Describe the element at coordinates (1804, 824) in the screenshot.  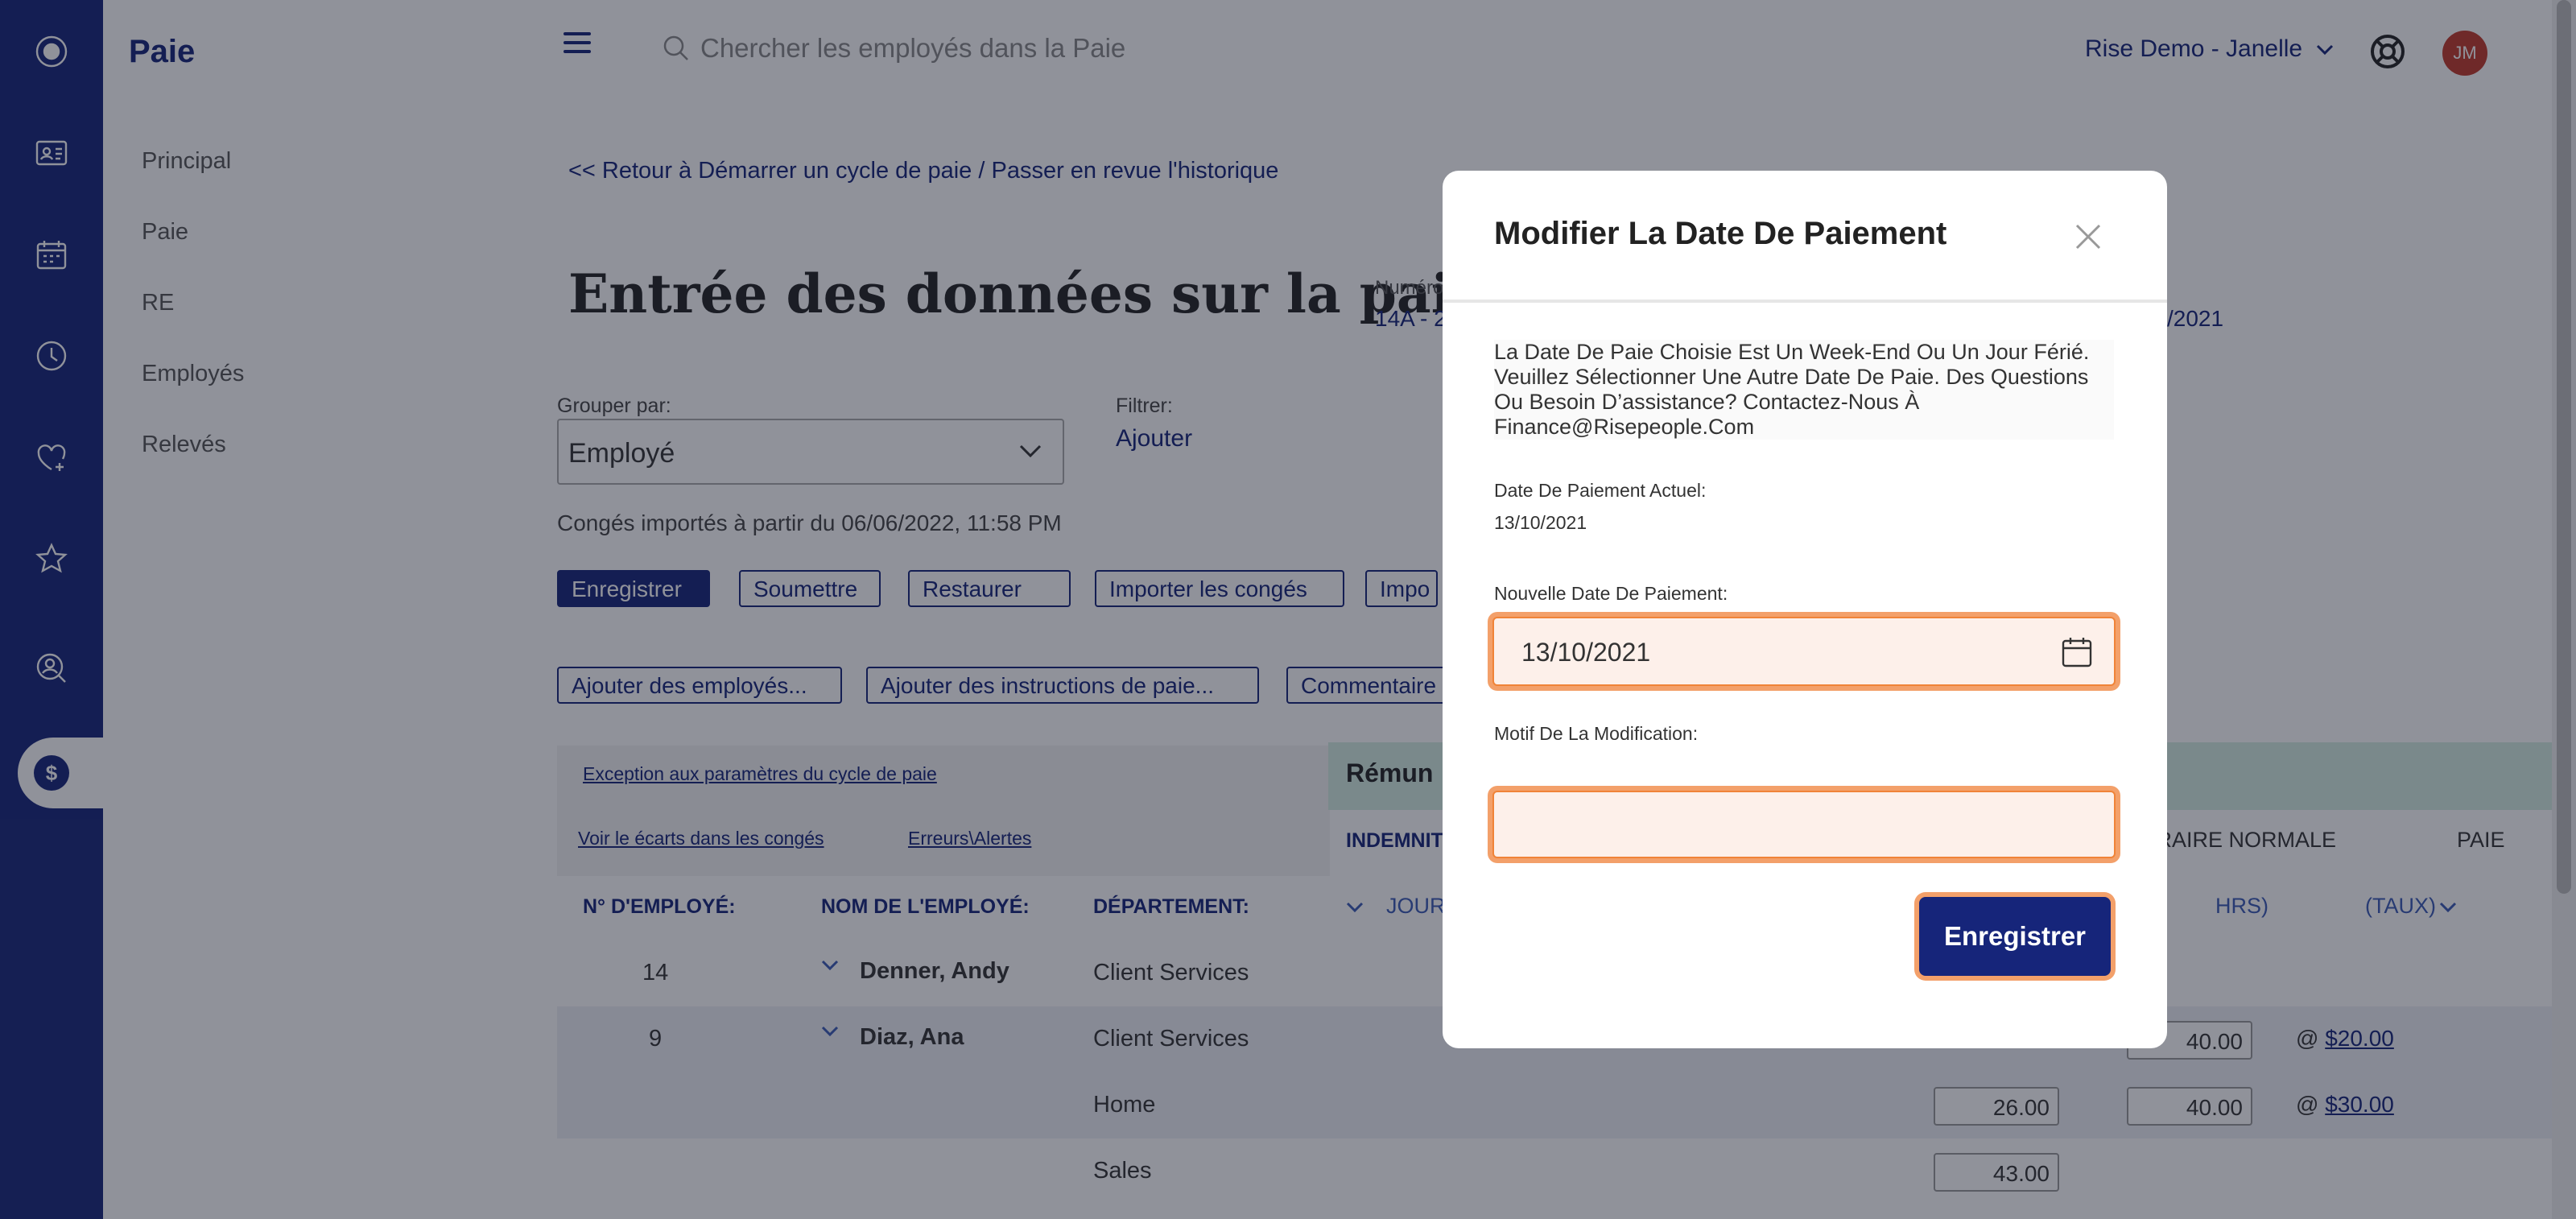
I see `reason-input` at that location.